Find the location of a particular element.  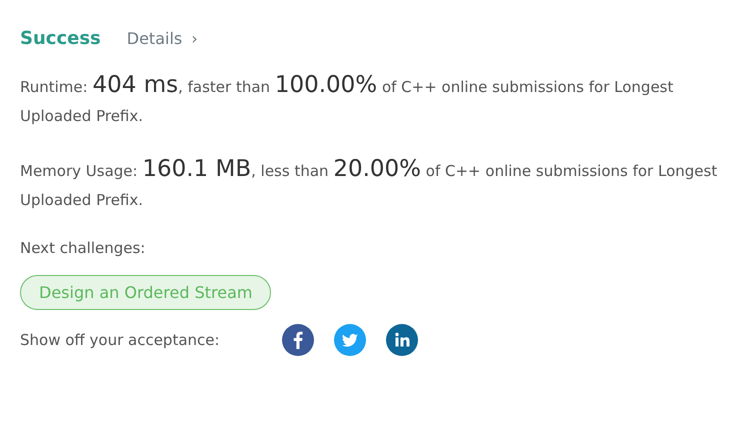

details-link: Details › is located at coordinates (162, 38).